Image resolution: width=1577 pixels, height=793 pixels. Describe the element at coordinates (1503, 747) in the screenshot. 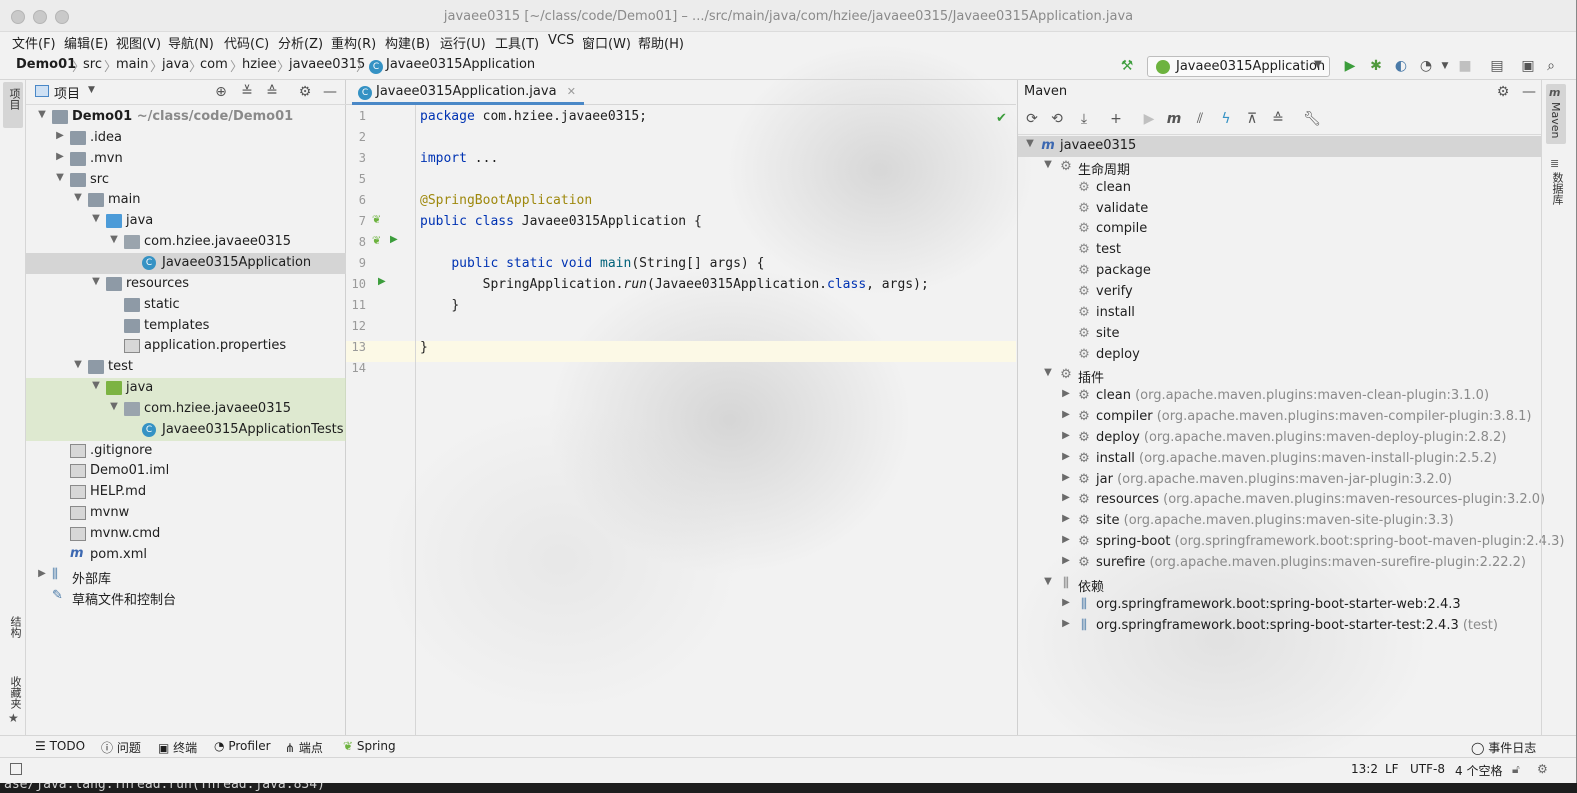

I see `event-log-button: ◯ 事件日志` at that location.